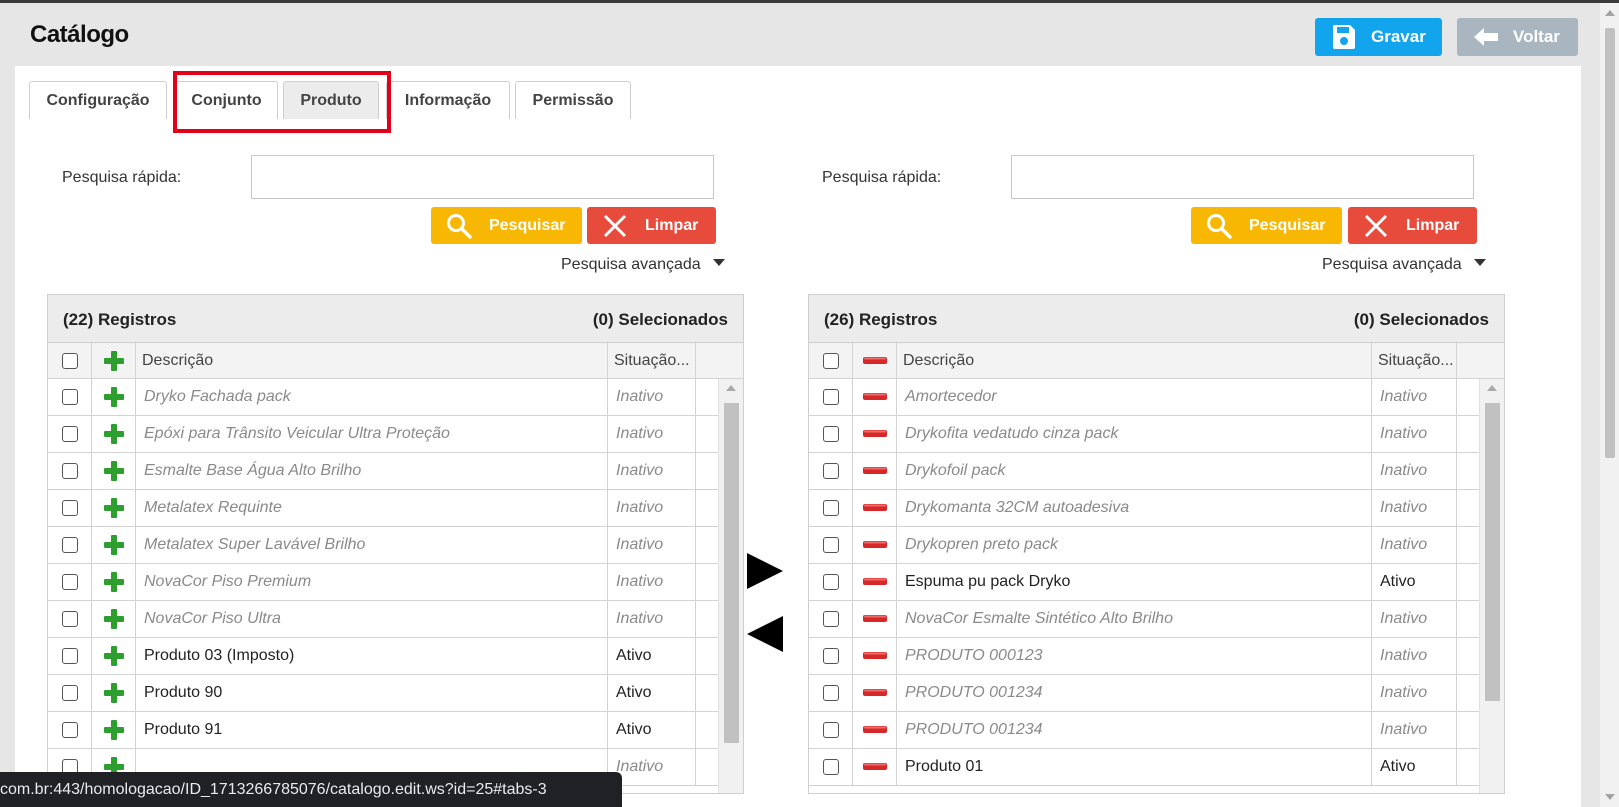 The image size is (1619, 807). Describe the element at coordinates (1610, 797) in the screenshot. I see `scroll-down-icon` at that location.